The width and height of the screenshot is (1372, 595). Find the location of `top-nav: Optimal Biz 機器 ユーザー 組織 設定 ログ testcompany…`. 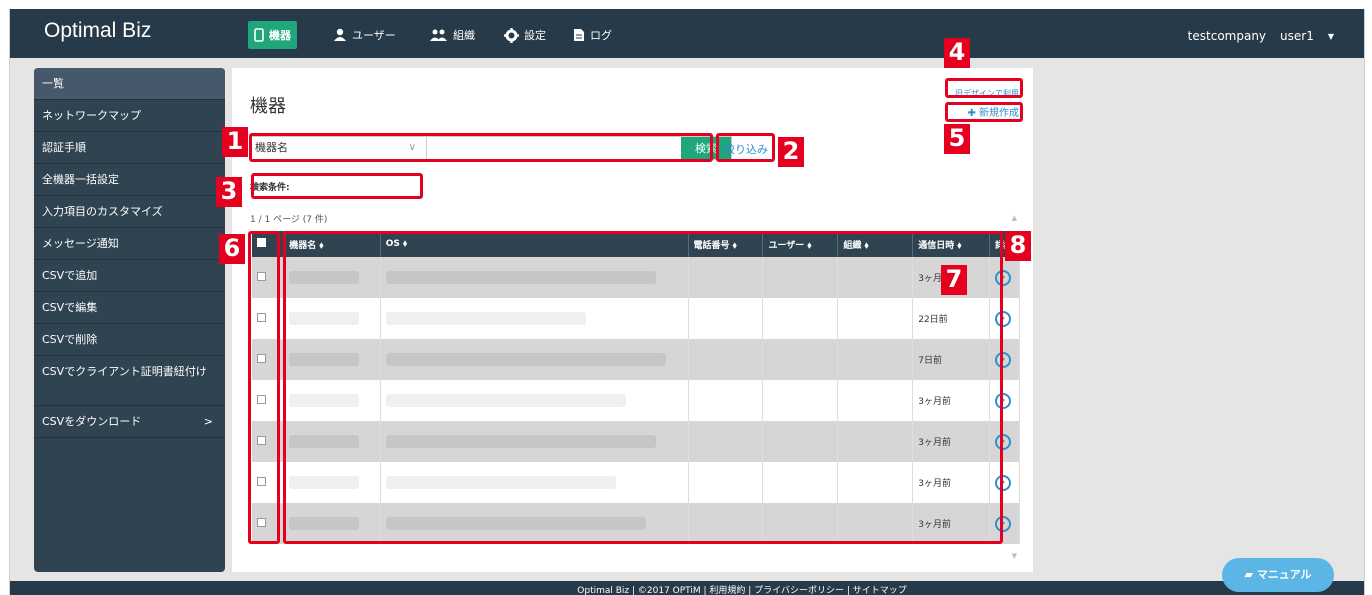

top-nav: Optimal Biz 機器 ユーザー 組織 設定 ログ testcompany… is located at coordinates (687, 33).